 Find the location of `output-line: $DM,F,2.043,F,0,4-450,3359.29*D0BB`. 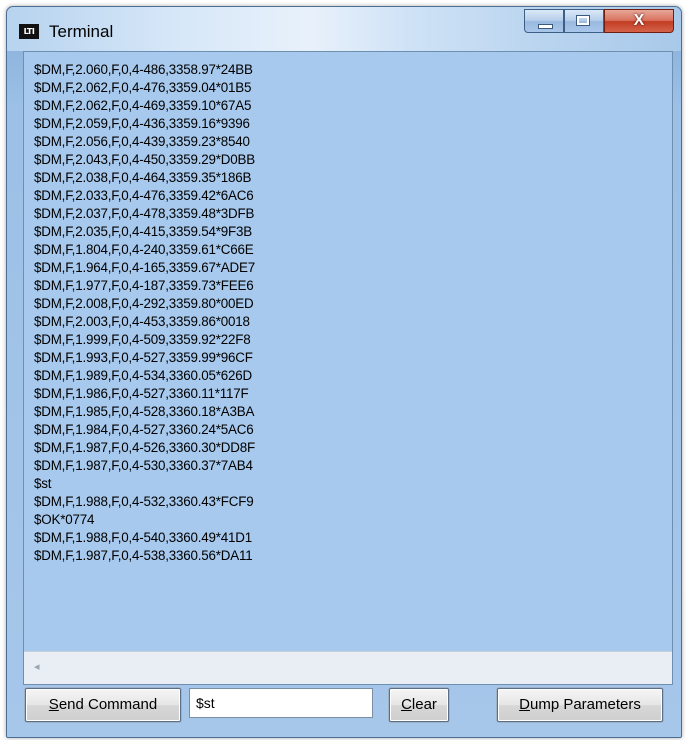

output-line: $DM,F,2.043,F,0,4-450,3359.29*D0BB is located at coordinates (144, 159).